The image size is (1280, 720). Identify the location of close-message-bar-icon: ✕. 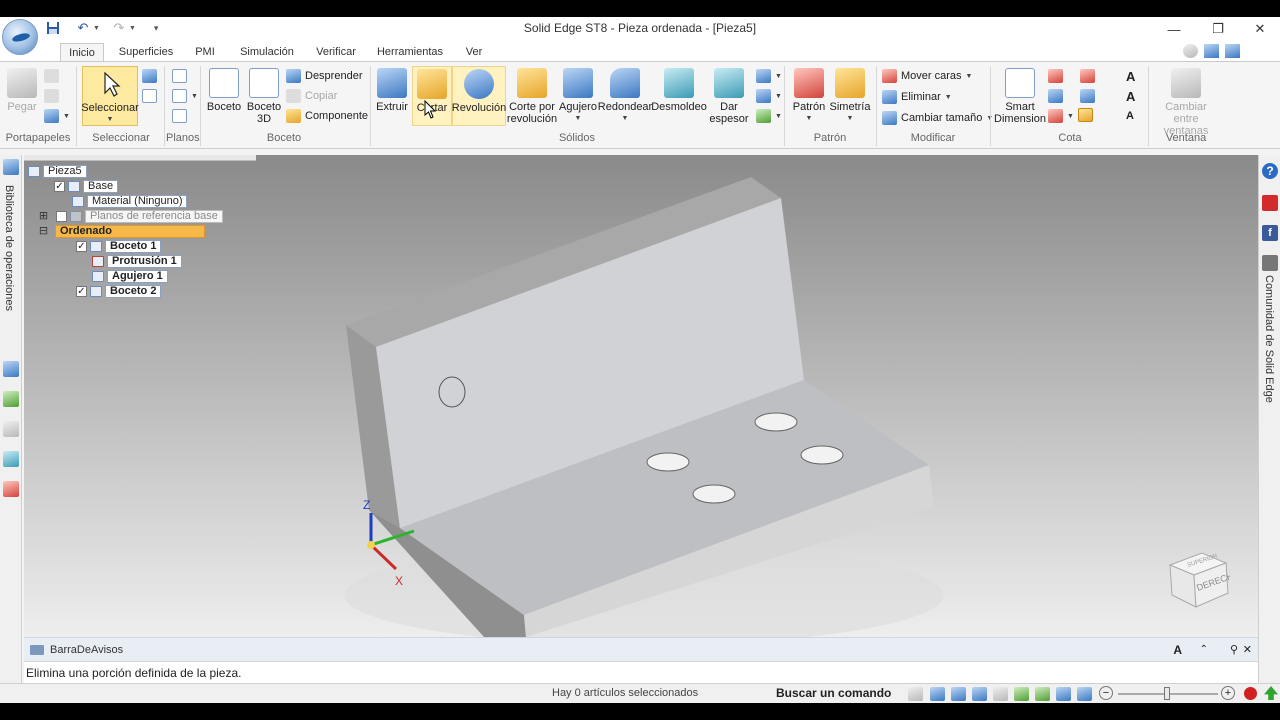
(1247, 649).